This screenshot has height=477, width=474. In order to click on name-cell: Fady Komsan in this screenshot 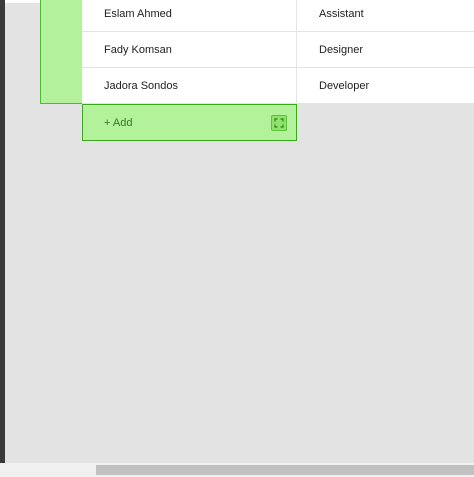, I will do `click(189, 49)`.